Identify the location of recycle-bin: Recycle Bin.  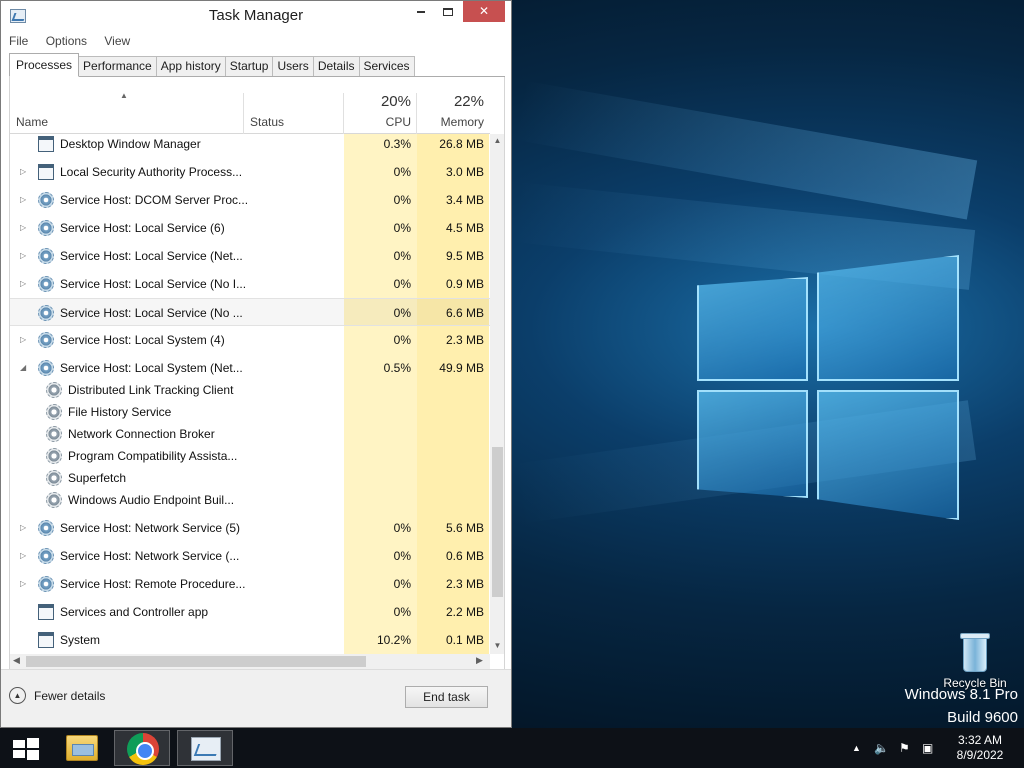
(975, 660).